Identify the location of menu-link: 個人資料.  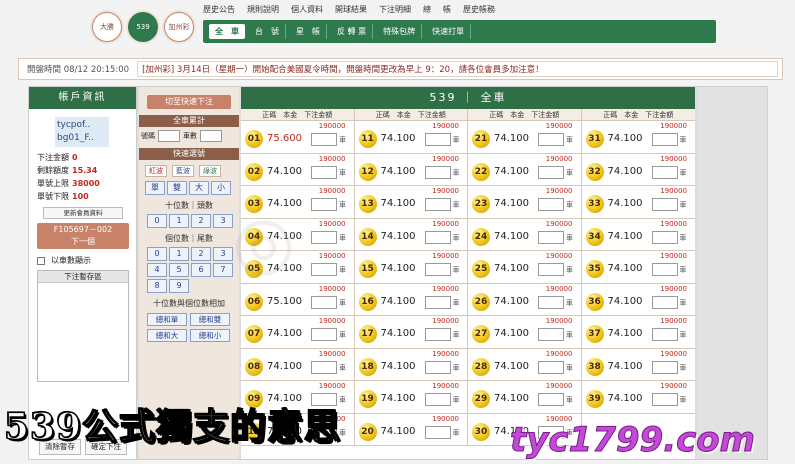
(307, 9).